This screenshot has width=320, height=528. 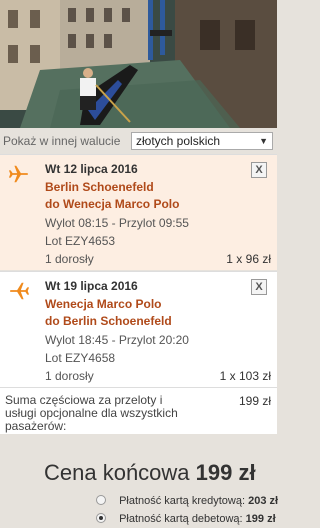 I want to click on subtotal-amount: 199 zł, so click(x=254, y=401).